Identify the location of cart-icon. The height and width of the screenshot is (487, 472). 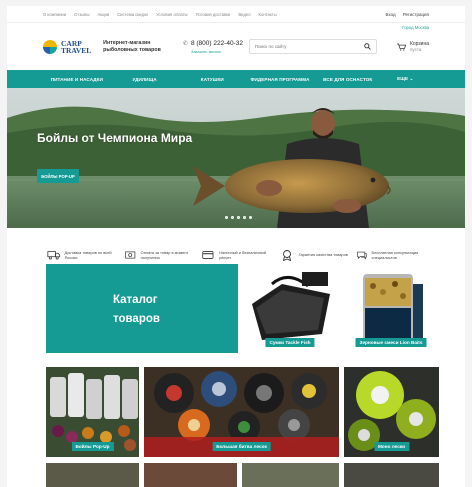
(401, 47).